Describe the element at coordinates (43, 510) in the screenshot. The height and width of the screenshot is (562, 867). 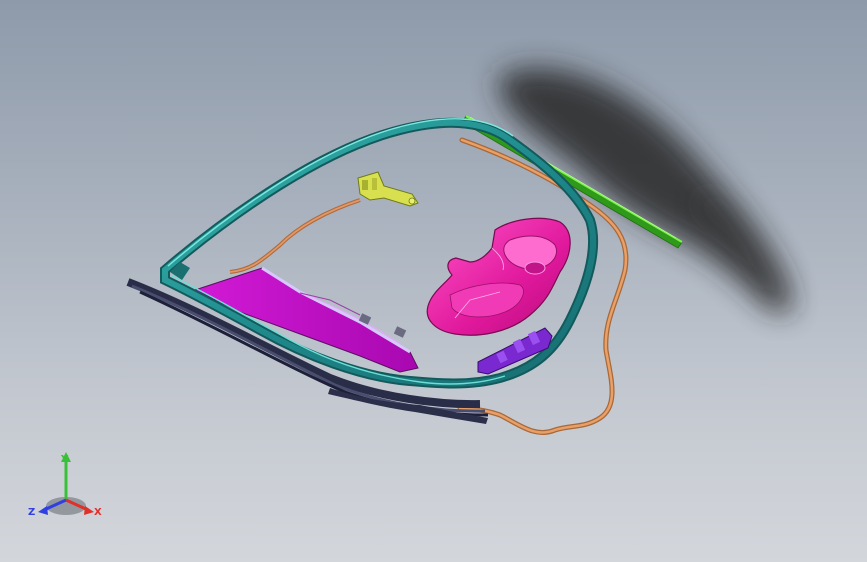
I see `z-axis-arrowhead-icon` at that location.